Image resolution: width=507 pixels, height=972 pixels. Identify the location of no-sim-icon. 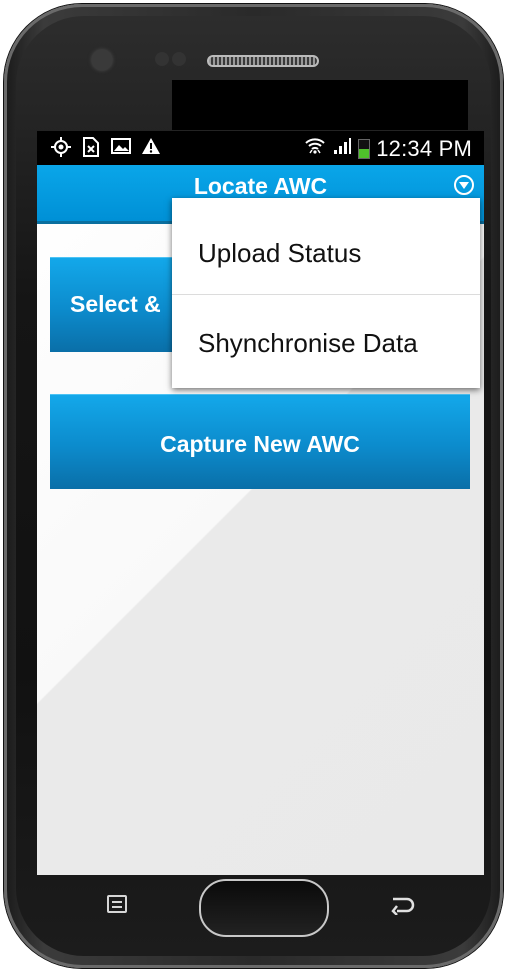
(91, 147).